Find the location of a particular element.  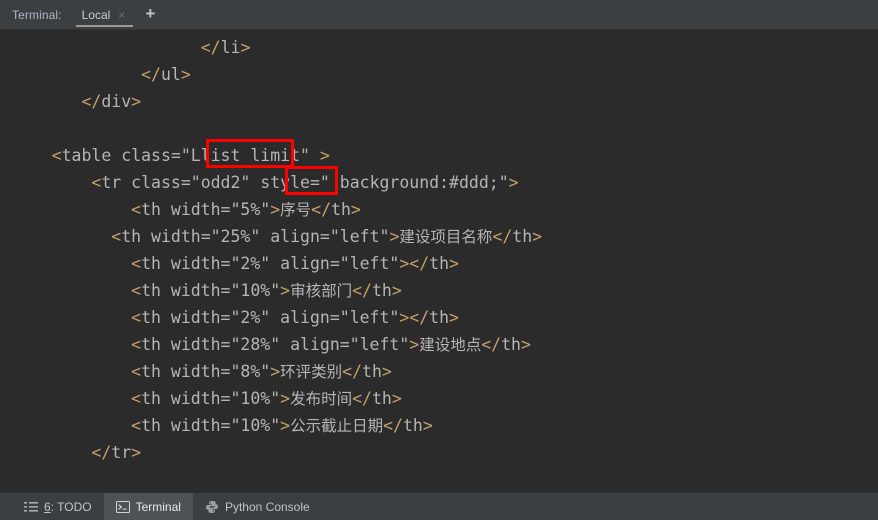

terminal-tabbar: Terminal: Local × + is located at coordinates (439, 15).